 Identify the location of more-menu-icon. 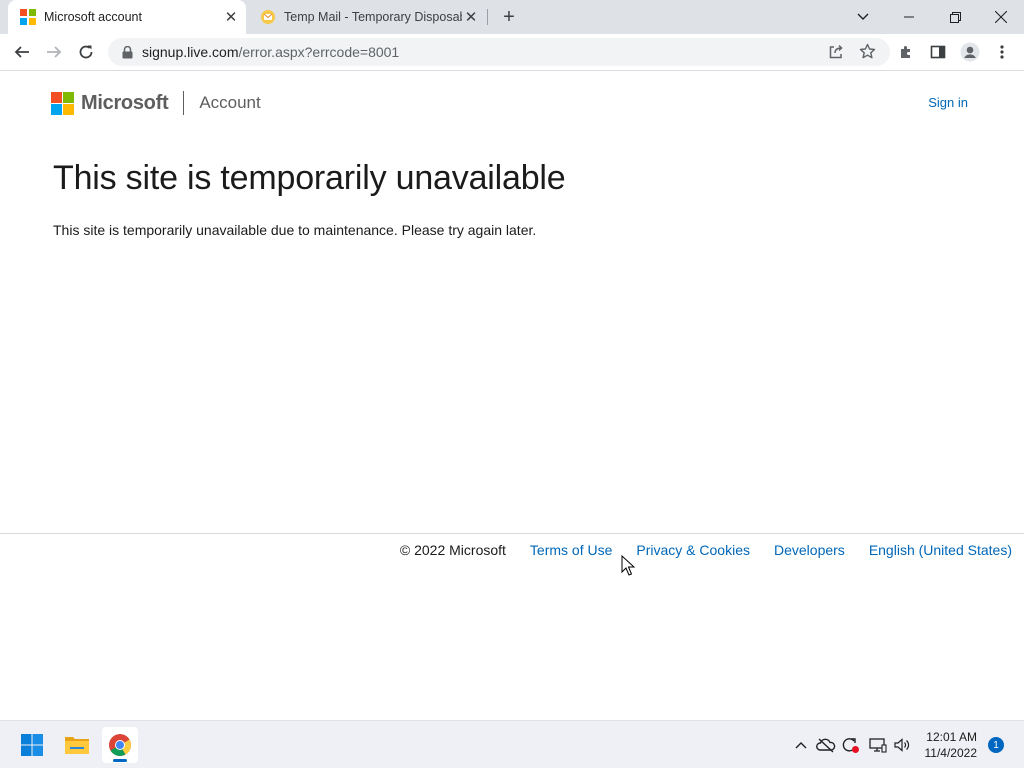
(1002, 52).